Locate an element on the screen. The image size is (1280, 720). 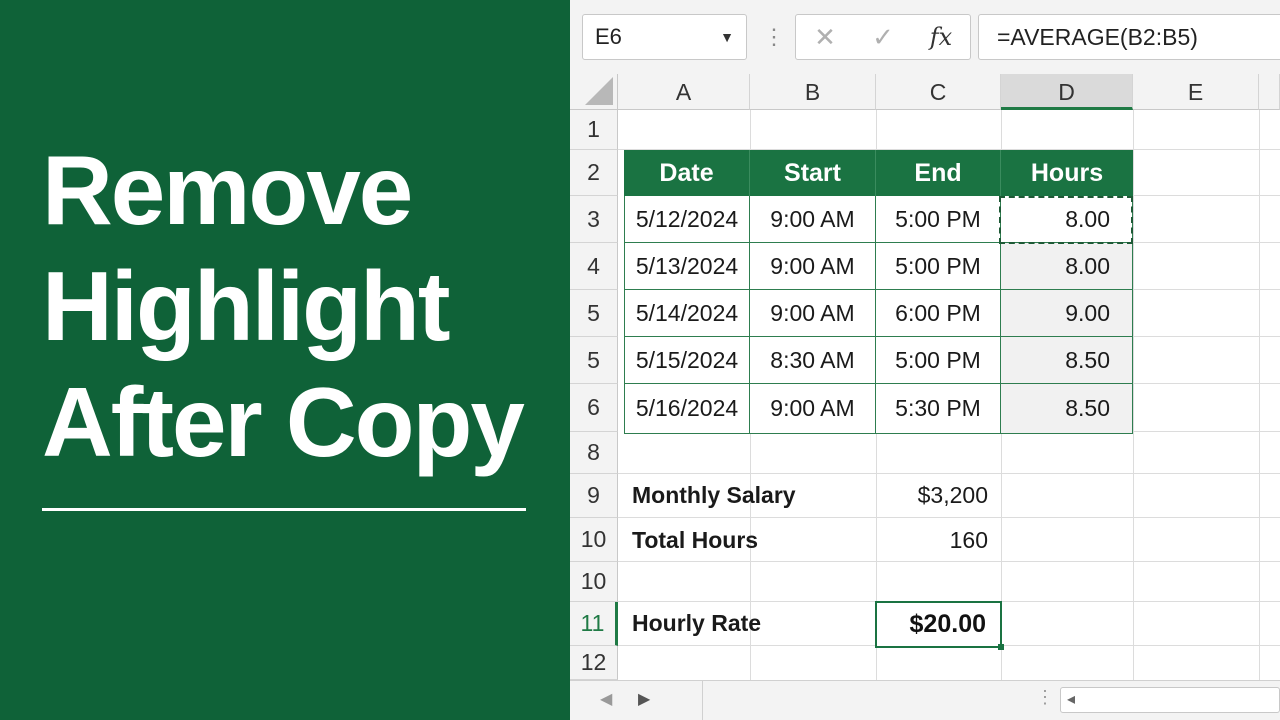
row-header: 12 is located at coordinates (594, 663).